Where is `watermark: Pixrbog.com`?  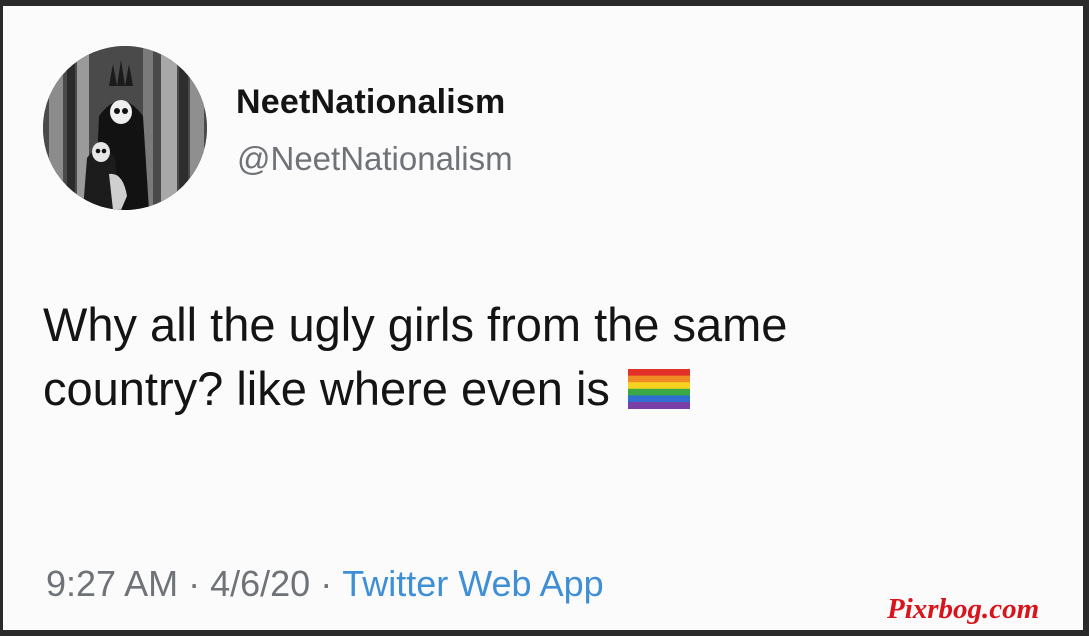
watermark: Pixrbog.com is located at coordinates (963, 609).